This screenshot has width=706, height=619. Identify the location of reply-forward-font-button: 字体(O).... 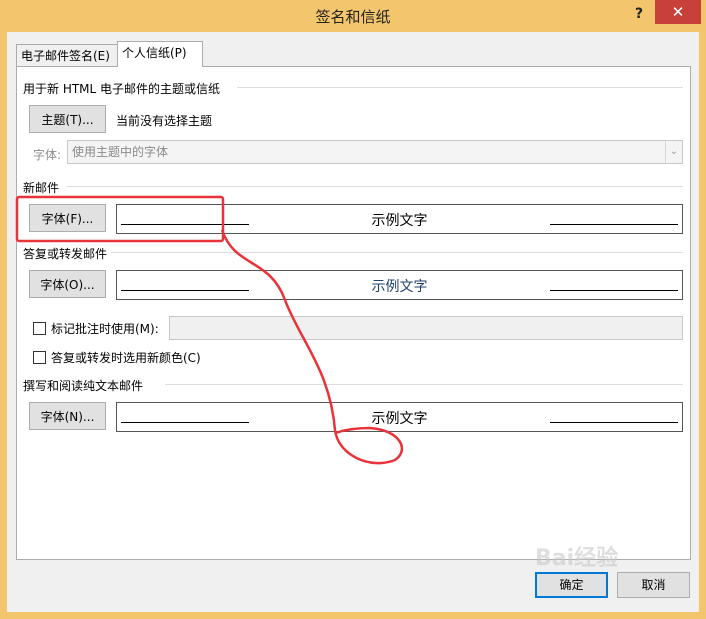
(67, 284).